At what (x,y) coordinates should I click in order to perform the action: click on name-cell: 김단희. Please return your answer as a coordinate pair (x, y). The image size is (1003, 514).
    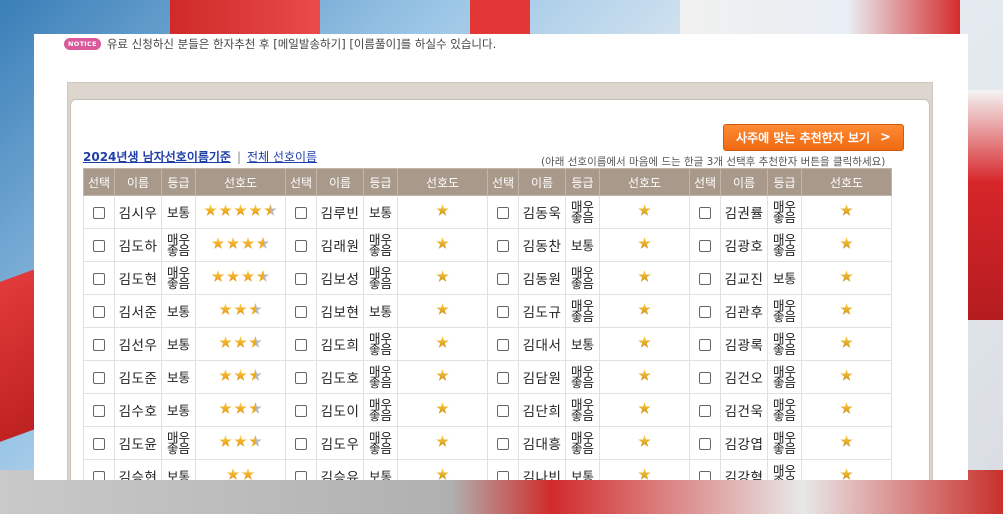
    Looking at the image, I should click on (542, 410).